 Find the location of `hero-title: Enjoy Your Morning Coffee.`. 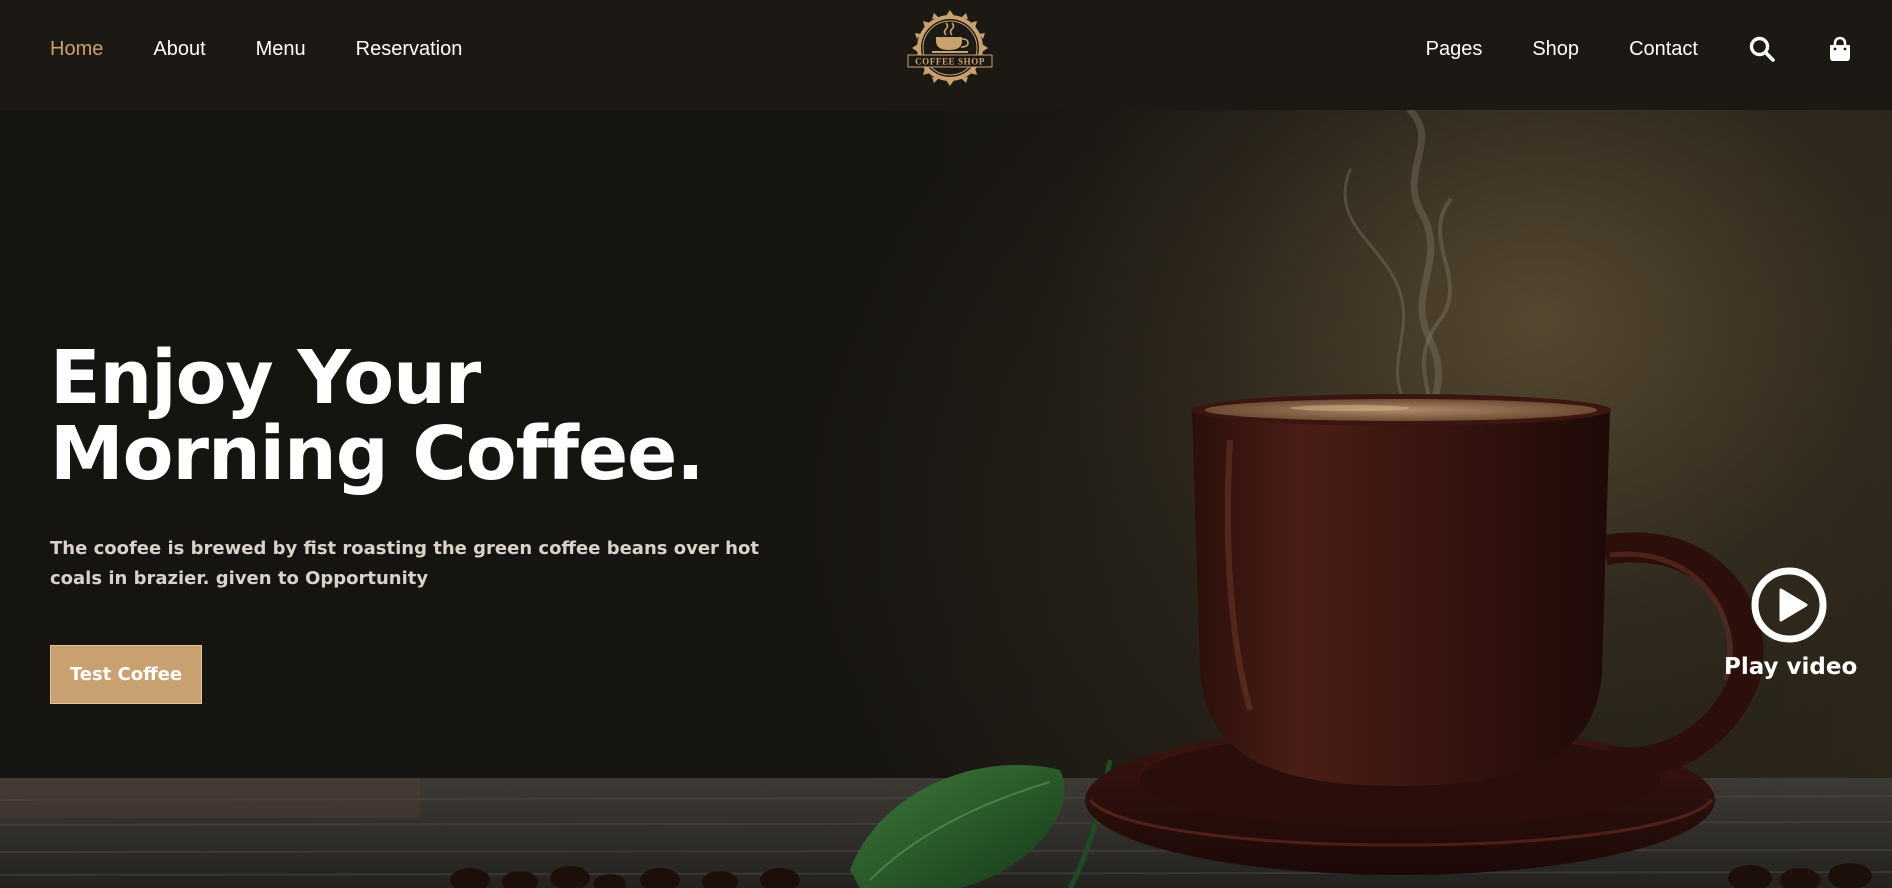

hero-title: Enjoy Your Morning Coffee. is located at coordinates (377, 416).